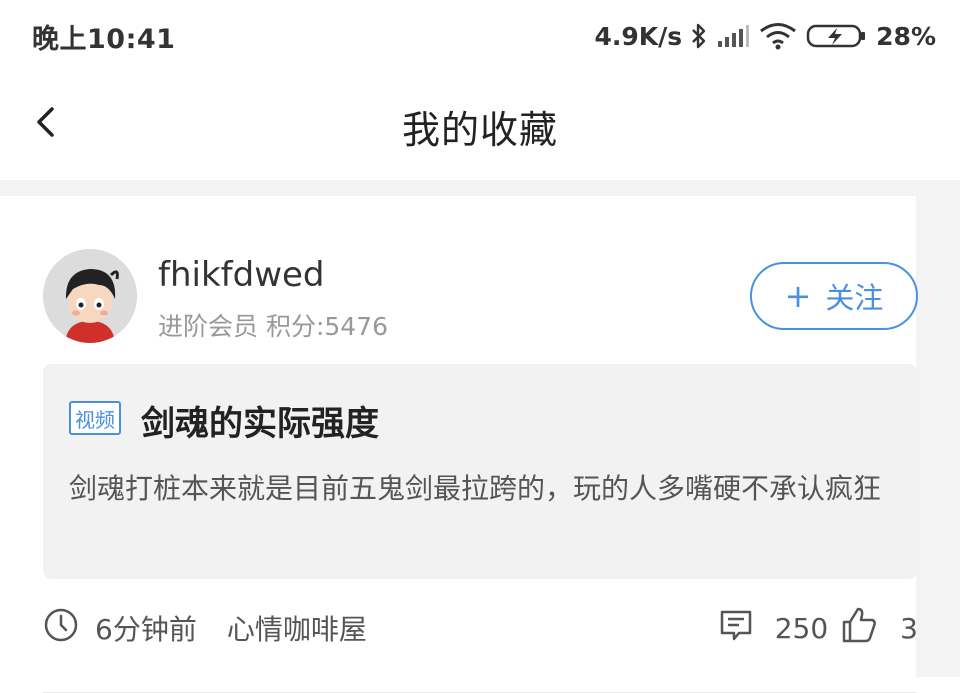 Image resolution: width=960 pixels, height=693 pixels. What do you see at coordinates (297, 628) in the screenshot?
I see `post-category: 心情咖啡屋` at bounding box center [297, 628].